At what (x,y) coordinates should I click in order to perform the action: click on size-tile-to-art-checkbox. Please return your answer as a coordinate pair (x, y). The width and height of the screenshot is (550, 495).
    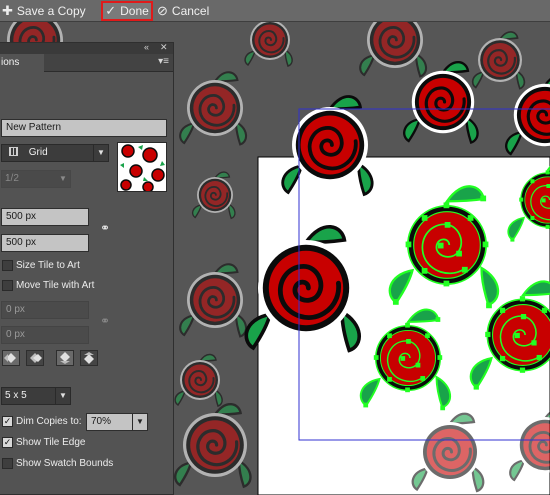
    Looking at the image, I should click on (7, 265).